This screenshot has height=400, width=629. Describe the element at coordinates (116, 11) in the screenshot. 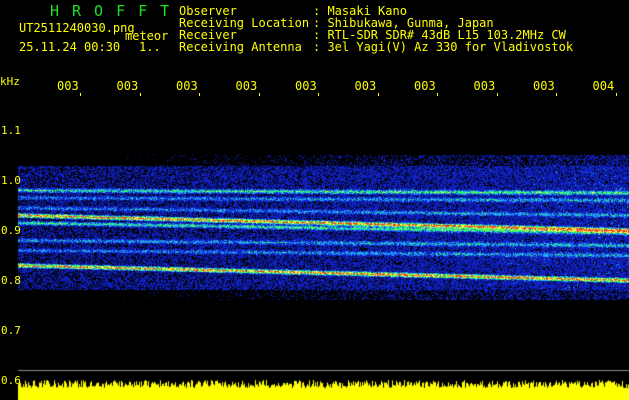

I see `app-title: HROFFT` at that location.